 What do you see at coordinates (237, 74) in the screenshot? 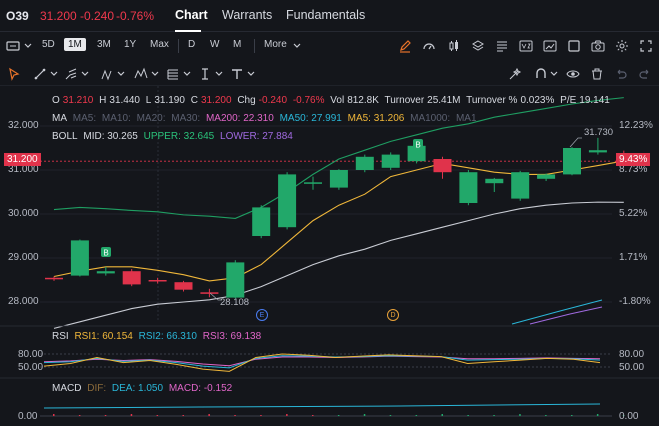
I see `text-tool-icon` at bounding box center [237, 74].